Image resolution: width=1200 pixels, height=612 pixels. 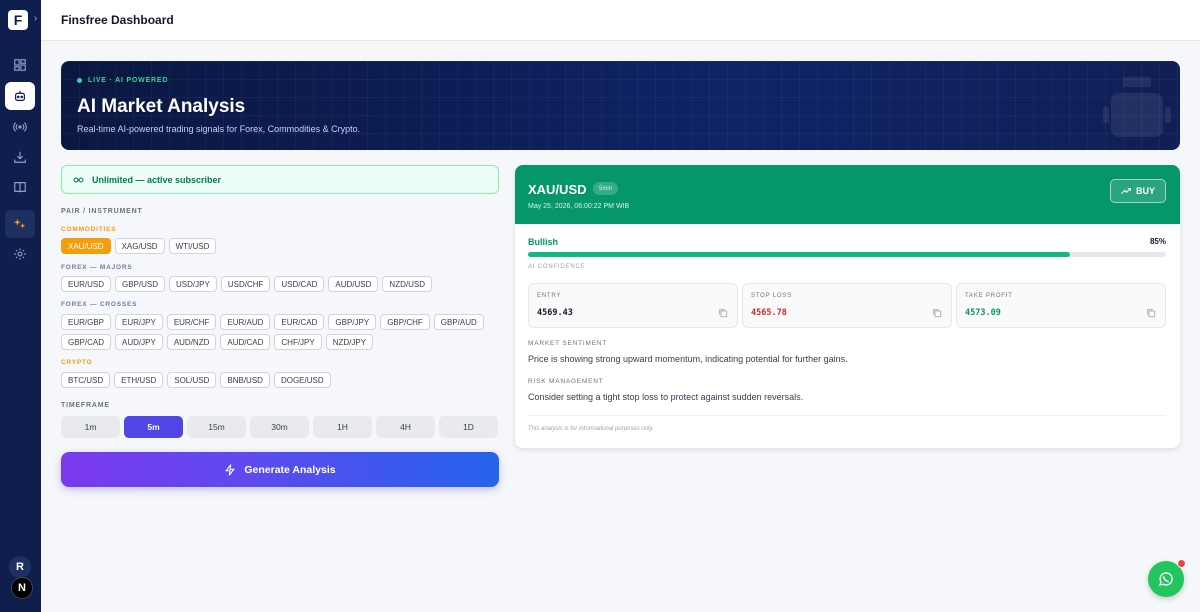 I want to click on timeframe-selector: 1m 5m 15m 30m 1H 4H 1D, so click(x=279, y=427).